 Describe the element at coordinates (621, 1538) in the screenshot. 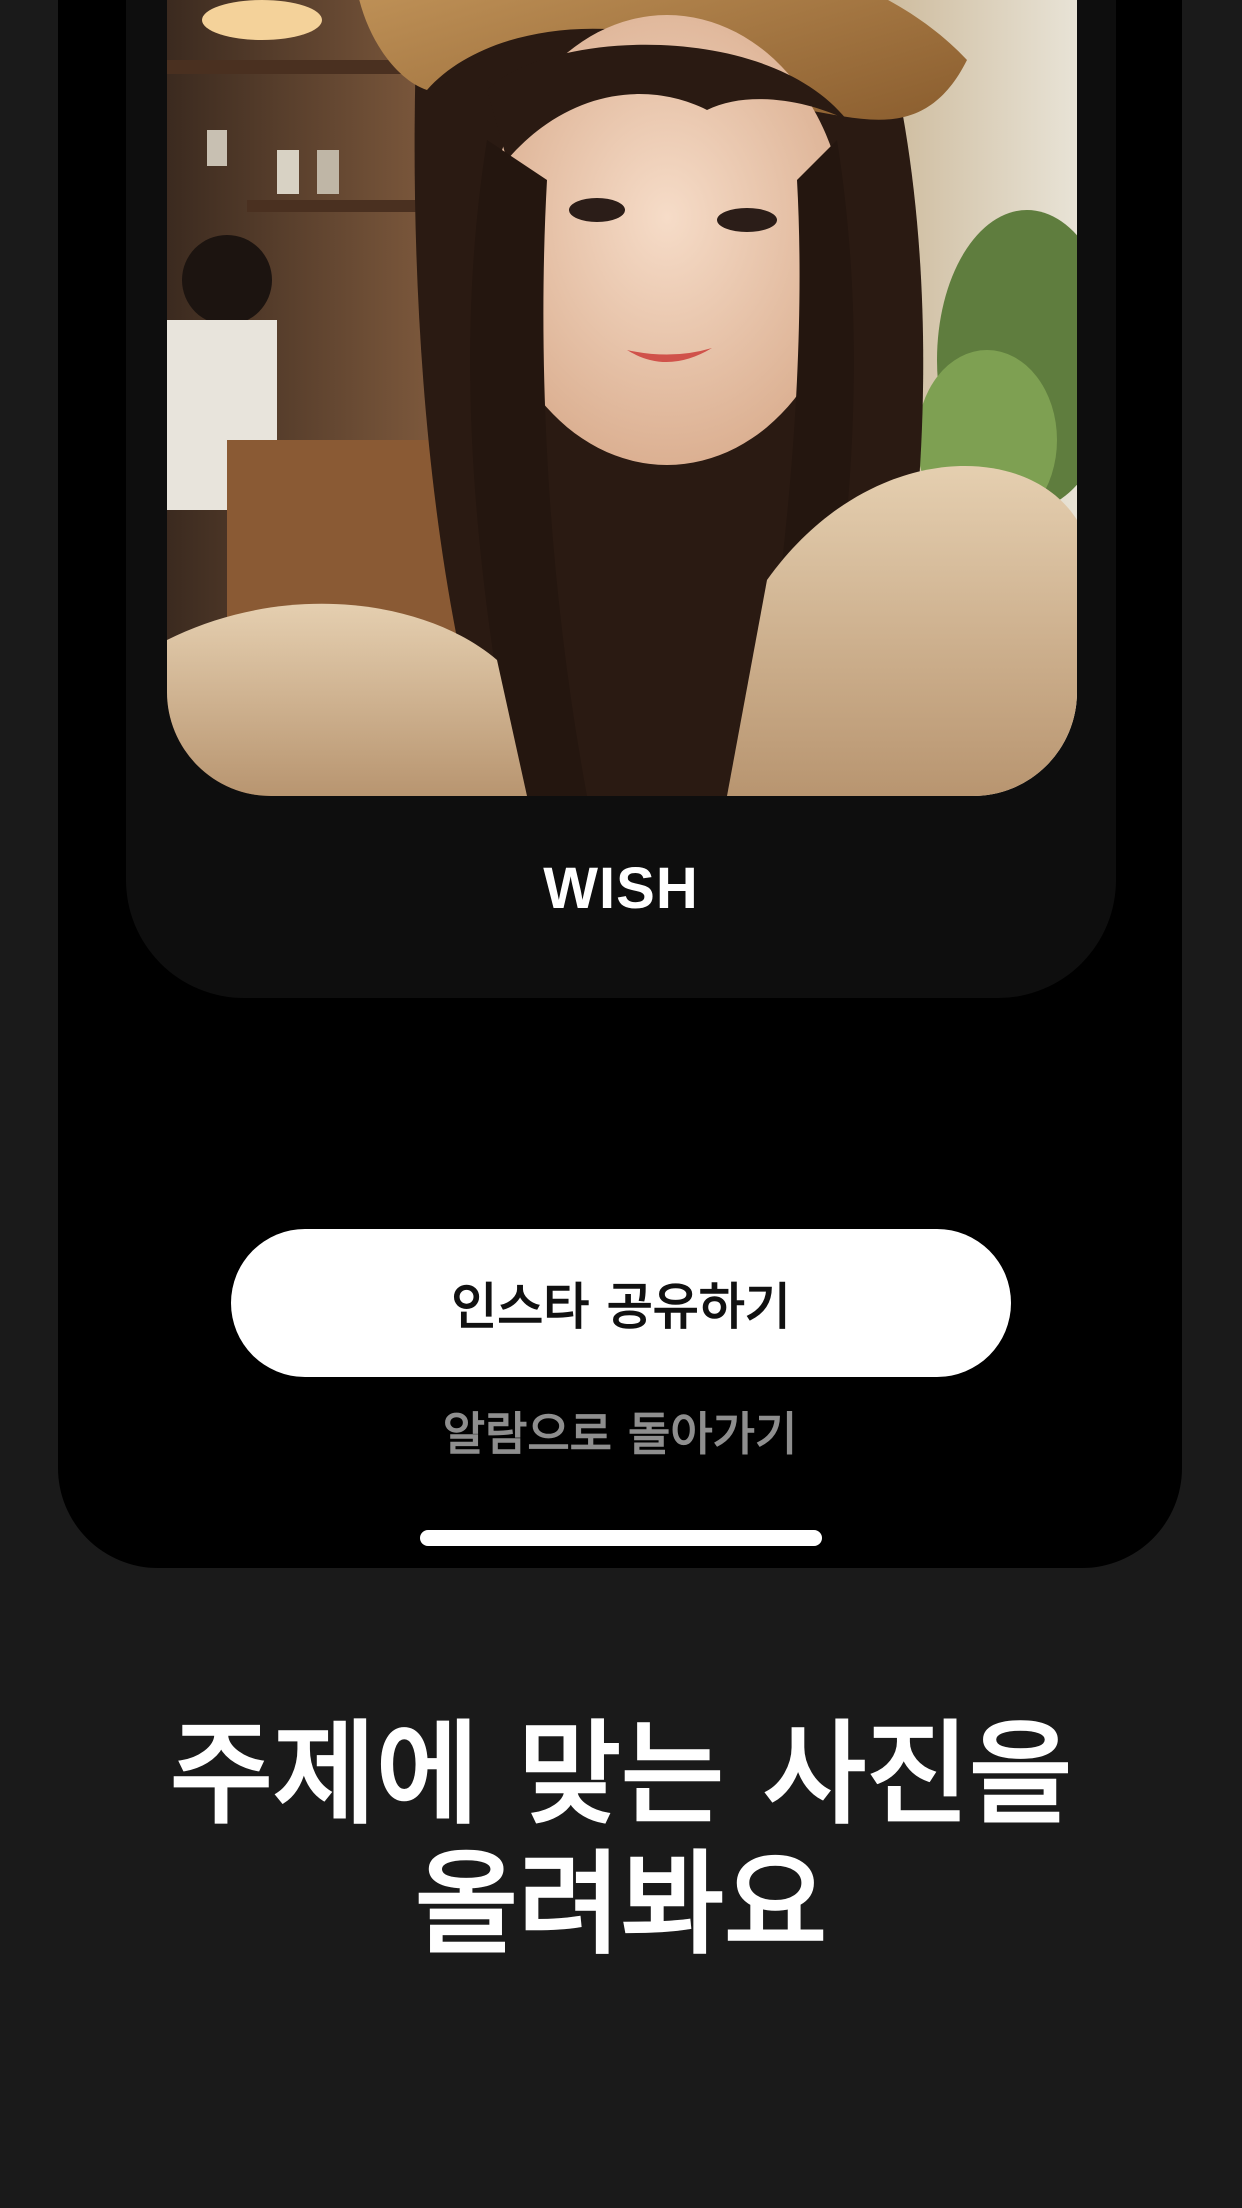

I see `home-indicator` at that location.